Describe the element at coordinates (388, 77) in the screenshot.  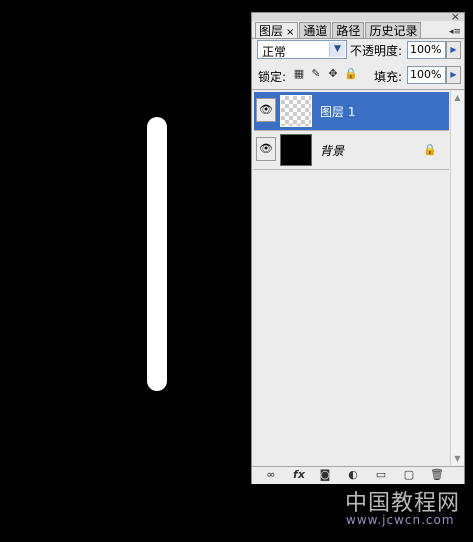
I see `fill-label: 填充:` at that location.